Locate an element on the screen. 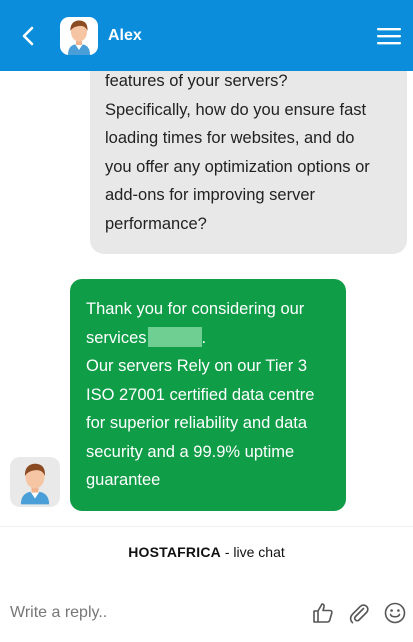  message-line: security and a 99.9% uptime is located at coordinates (190, 451).